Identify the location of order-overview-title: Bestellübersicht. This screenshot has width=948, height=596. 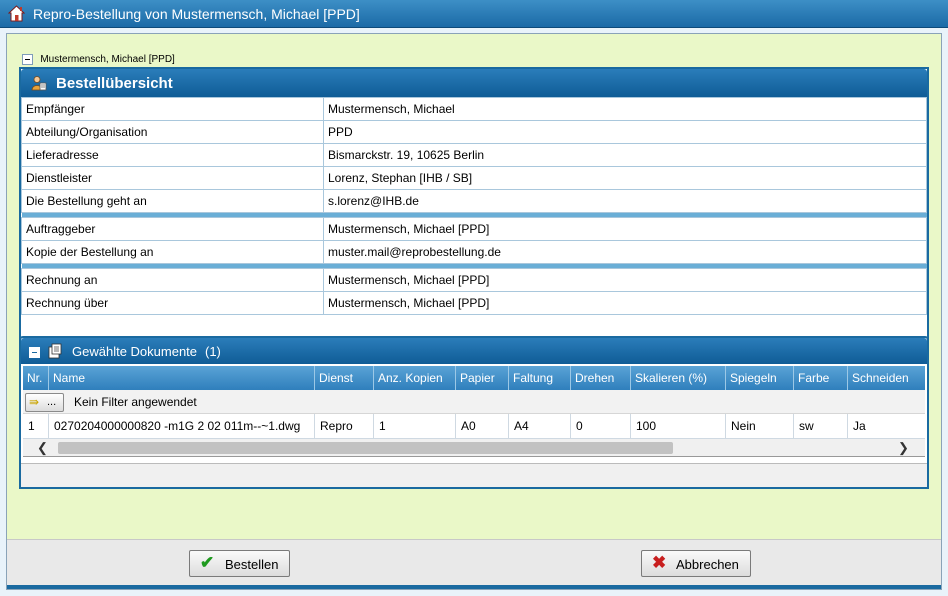
(114, 83).